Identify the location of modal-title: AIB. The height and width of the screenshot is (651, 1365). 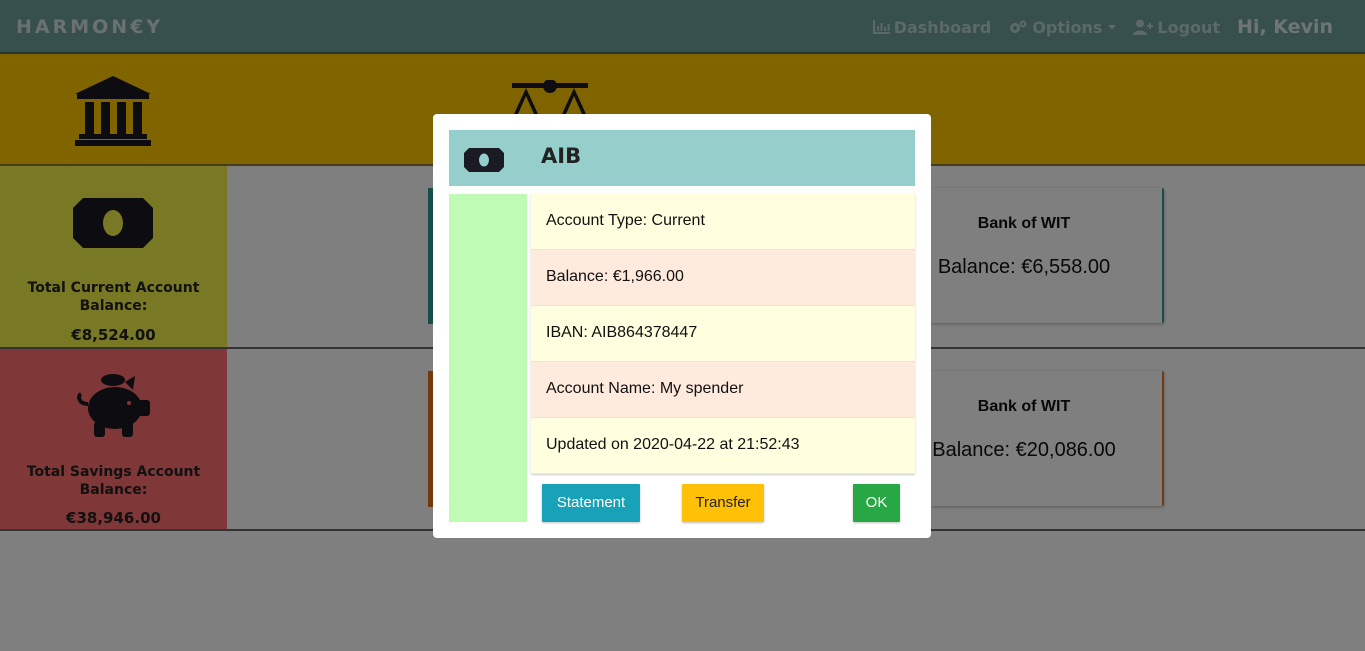
(561, 156).